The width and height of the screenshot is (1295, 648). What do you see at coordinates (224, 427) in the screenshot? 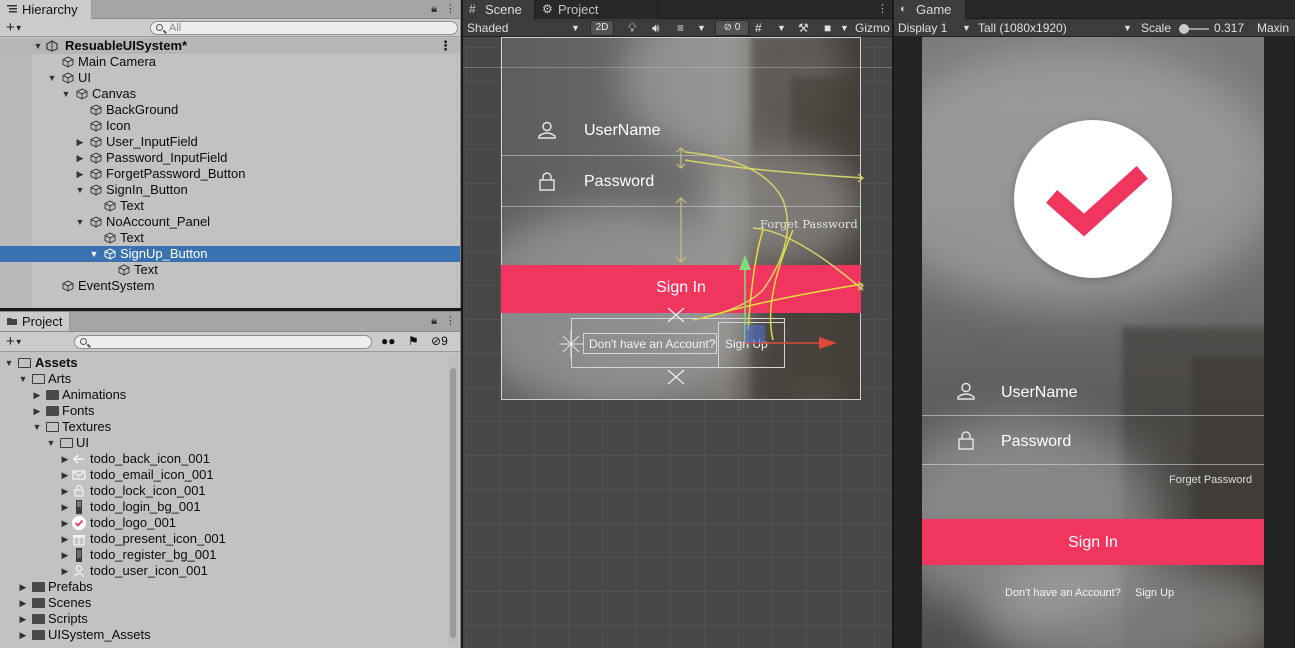
I see `project-item: ▼ Textures` at bounding box center [224, 427].